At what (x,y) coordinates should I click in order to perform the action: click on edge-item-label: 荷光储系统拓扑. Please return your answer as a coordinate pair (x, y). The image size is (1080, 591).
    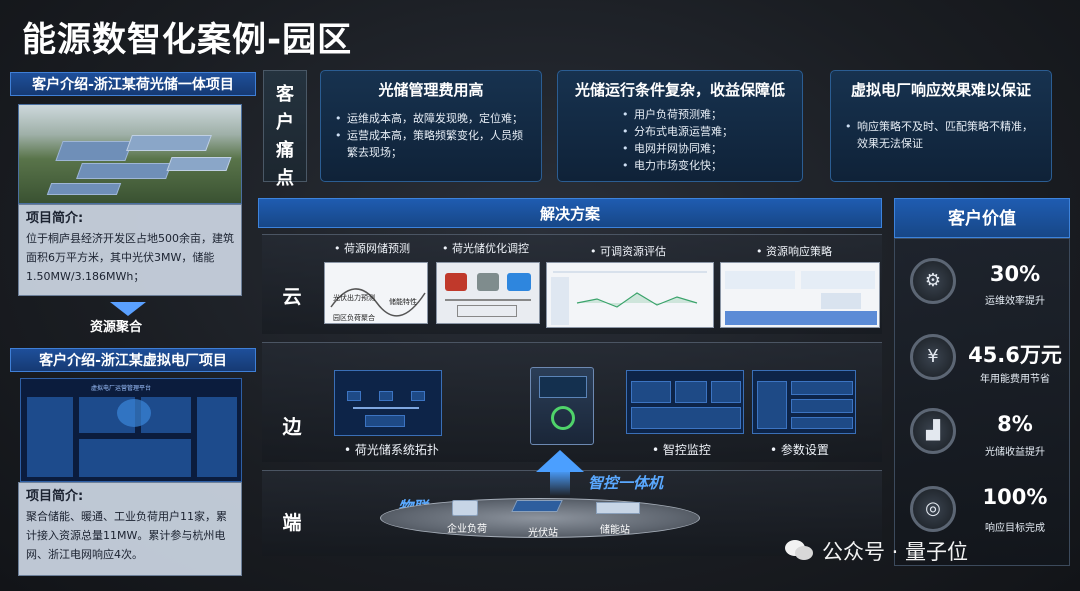
    Looking at the image, I should click on (397, 450).